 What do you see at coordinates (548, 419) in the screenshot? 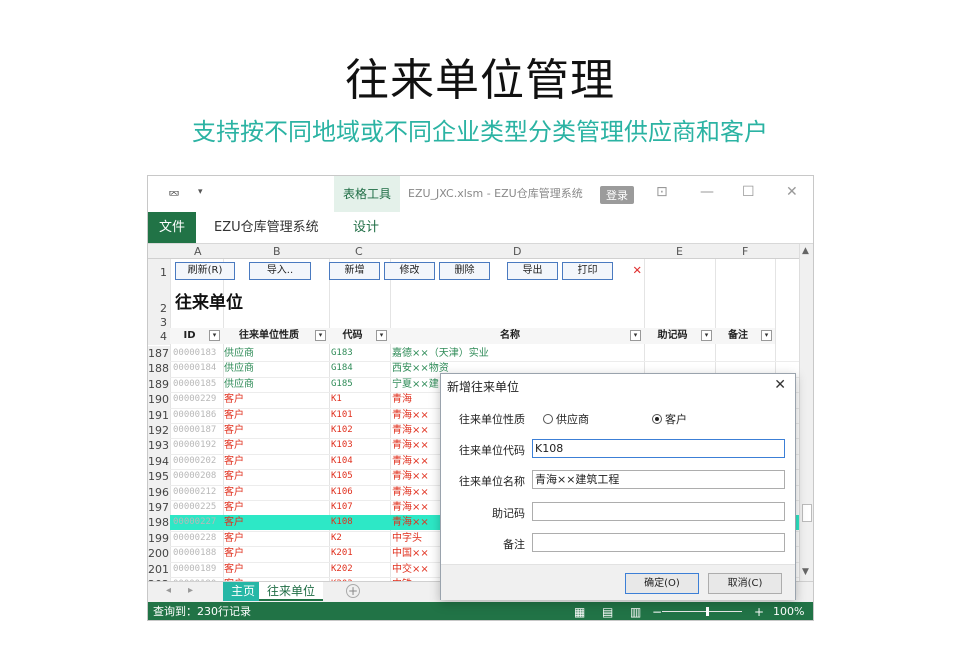
I see `radio-supplier-dot` at bounding box center [548, 419].